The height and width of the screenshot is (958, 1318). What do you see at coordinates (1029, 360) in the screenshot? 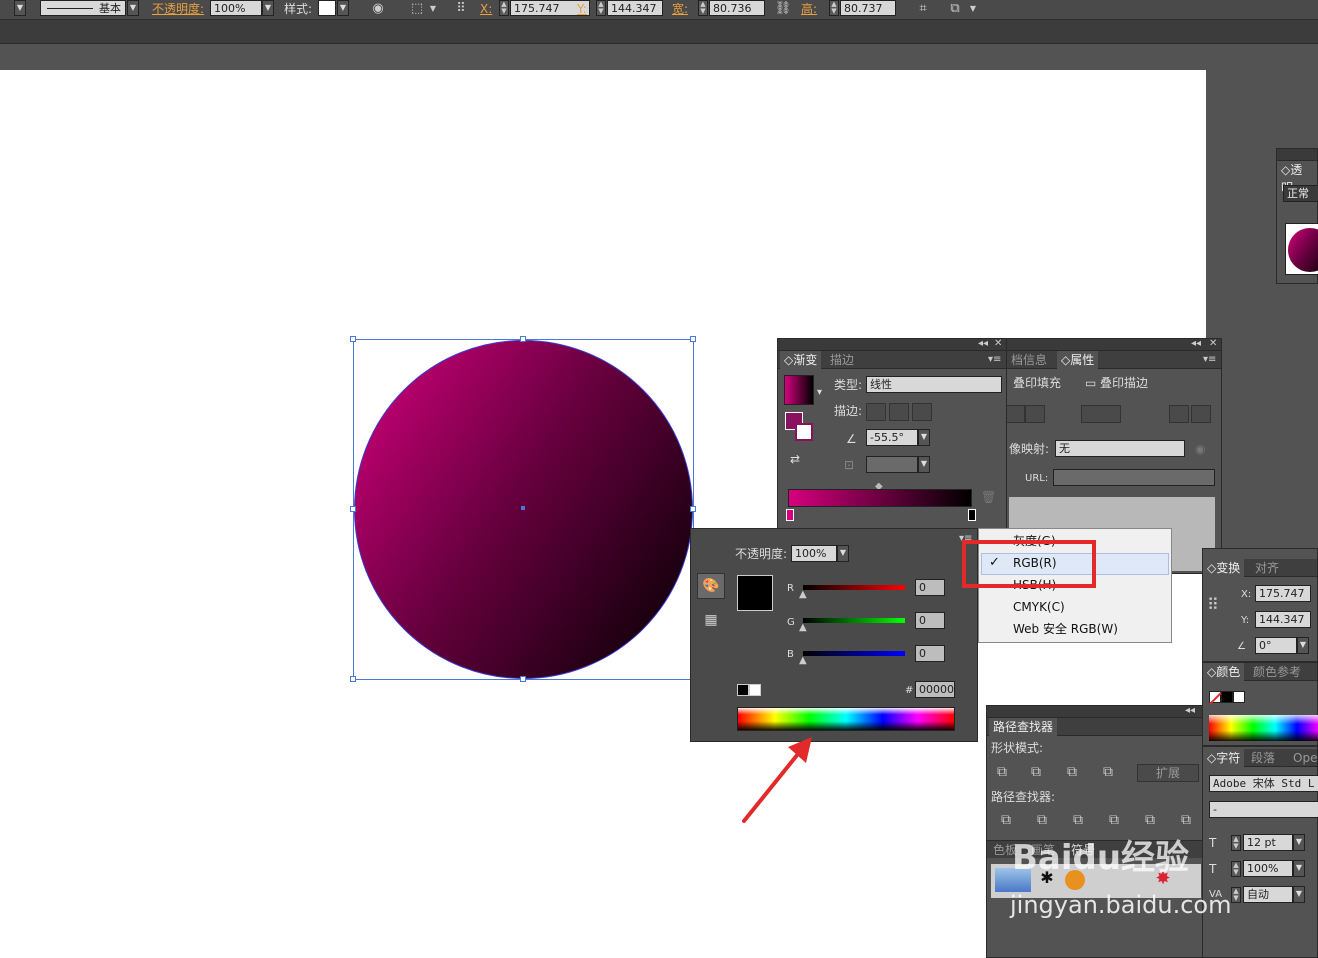
I see `tab-document-info: 档信息` at bounding box center [1029, 360].